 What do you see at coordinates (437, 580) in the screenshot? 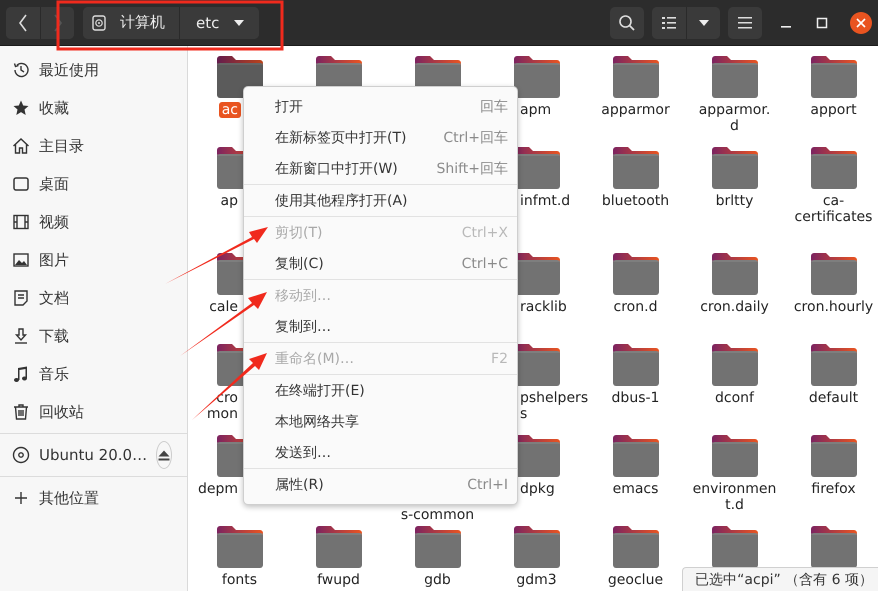
I see `file-name: gdb` at bounding box center [437, 580].